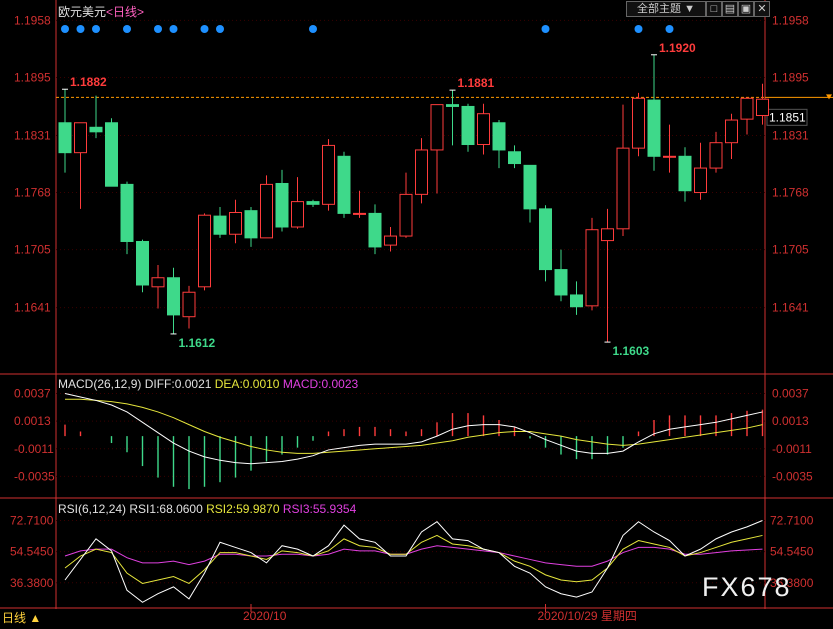 The width and height of the screenshot is (833, 629). I want to click on macd-dea-line, so click(414, 426).